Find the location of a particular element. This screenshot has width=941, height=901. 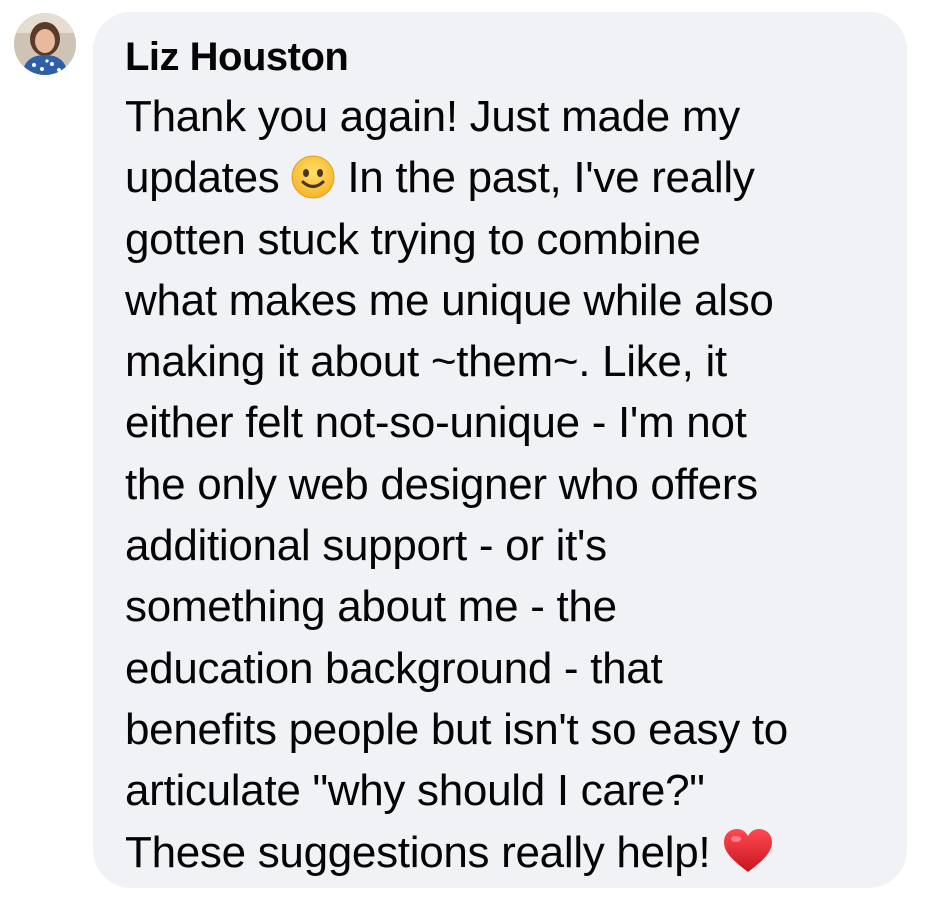

avatar is located at coordinates (45, 44).